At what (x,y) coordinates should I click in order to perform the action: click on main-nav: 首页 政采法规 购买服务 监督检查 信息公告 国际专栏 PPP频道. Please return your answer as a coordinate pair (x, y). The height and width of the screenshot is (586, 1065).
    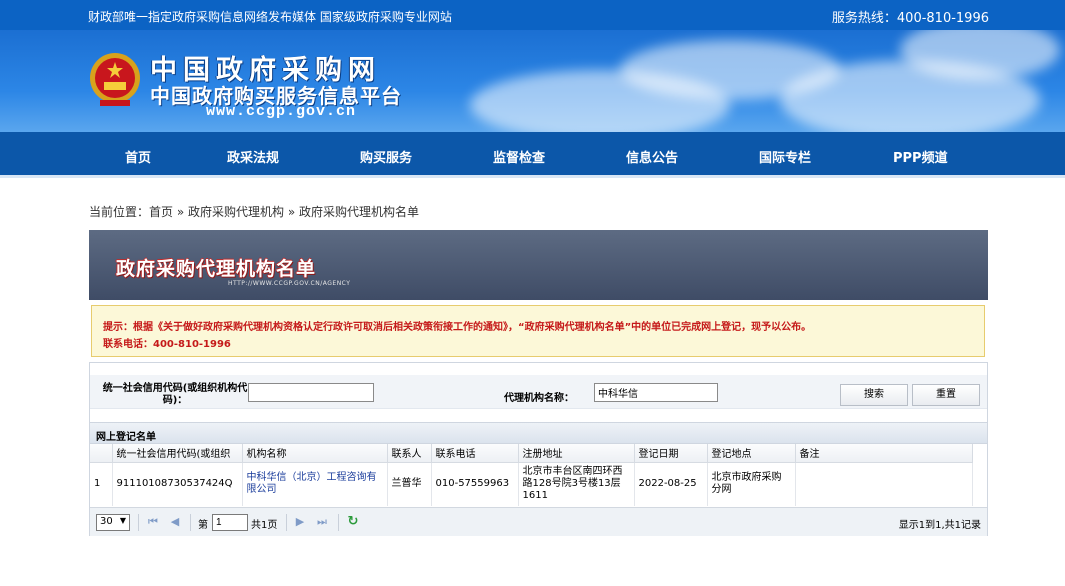
    Looking at the image, I should click on (532, 155).